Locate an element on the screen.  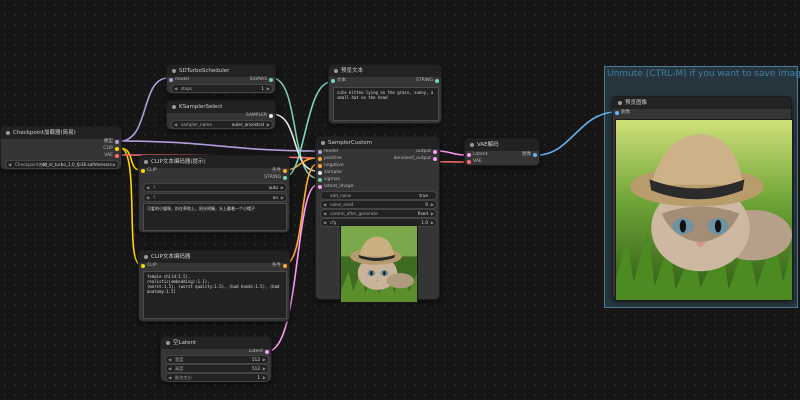
output-model: 模型 is located at coordinates (112, 142).